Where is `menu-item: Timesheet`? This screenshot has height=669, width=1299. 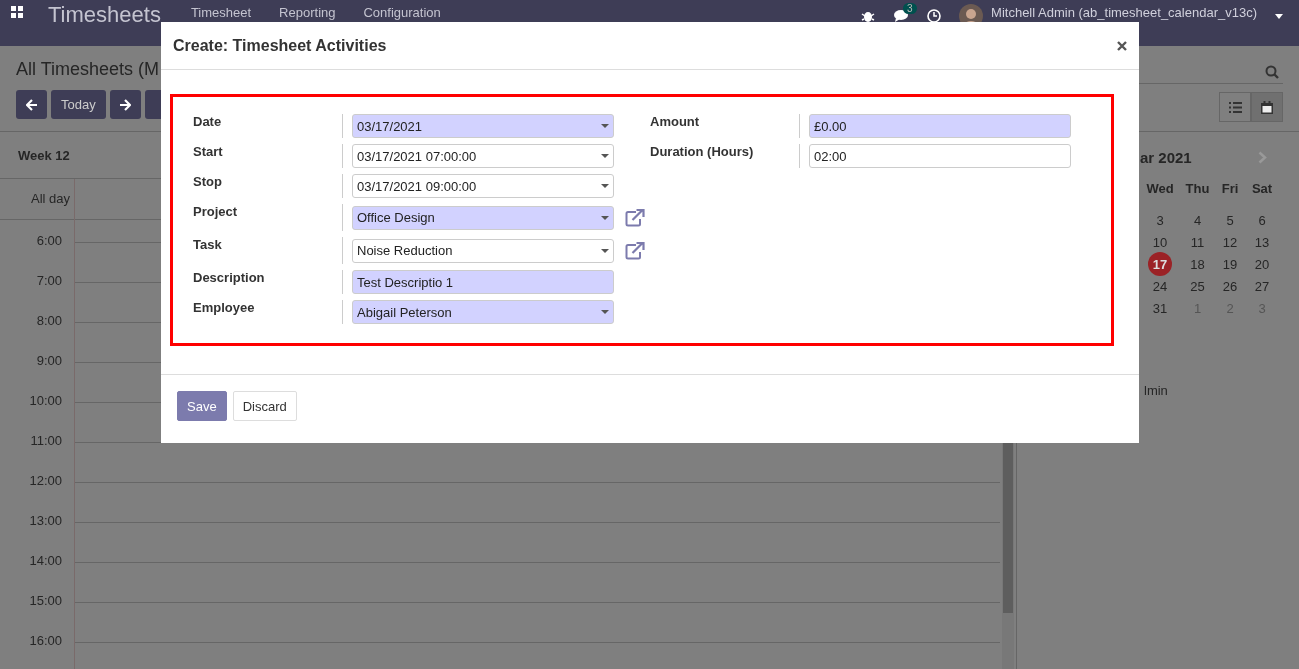
menu-item: Timesheet is located at coordinates (221, 12).